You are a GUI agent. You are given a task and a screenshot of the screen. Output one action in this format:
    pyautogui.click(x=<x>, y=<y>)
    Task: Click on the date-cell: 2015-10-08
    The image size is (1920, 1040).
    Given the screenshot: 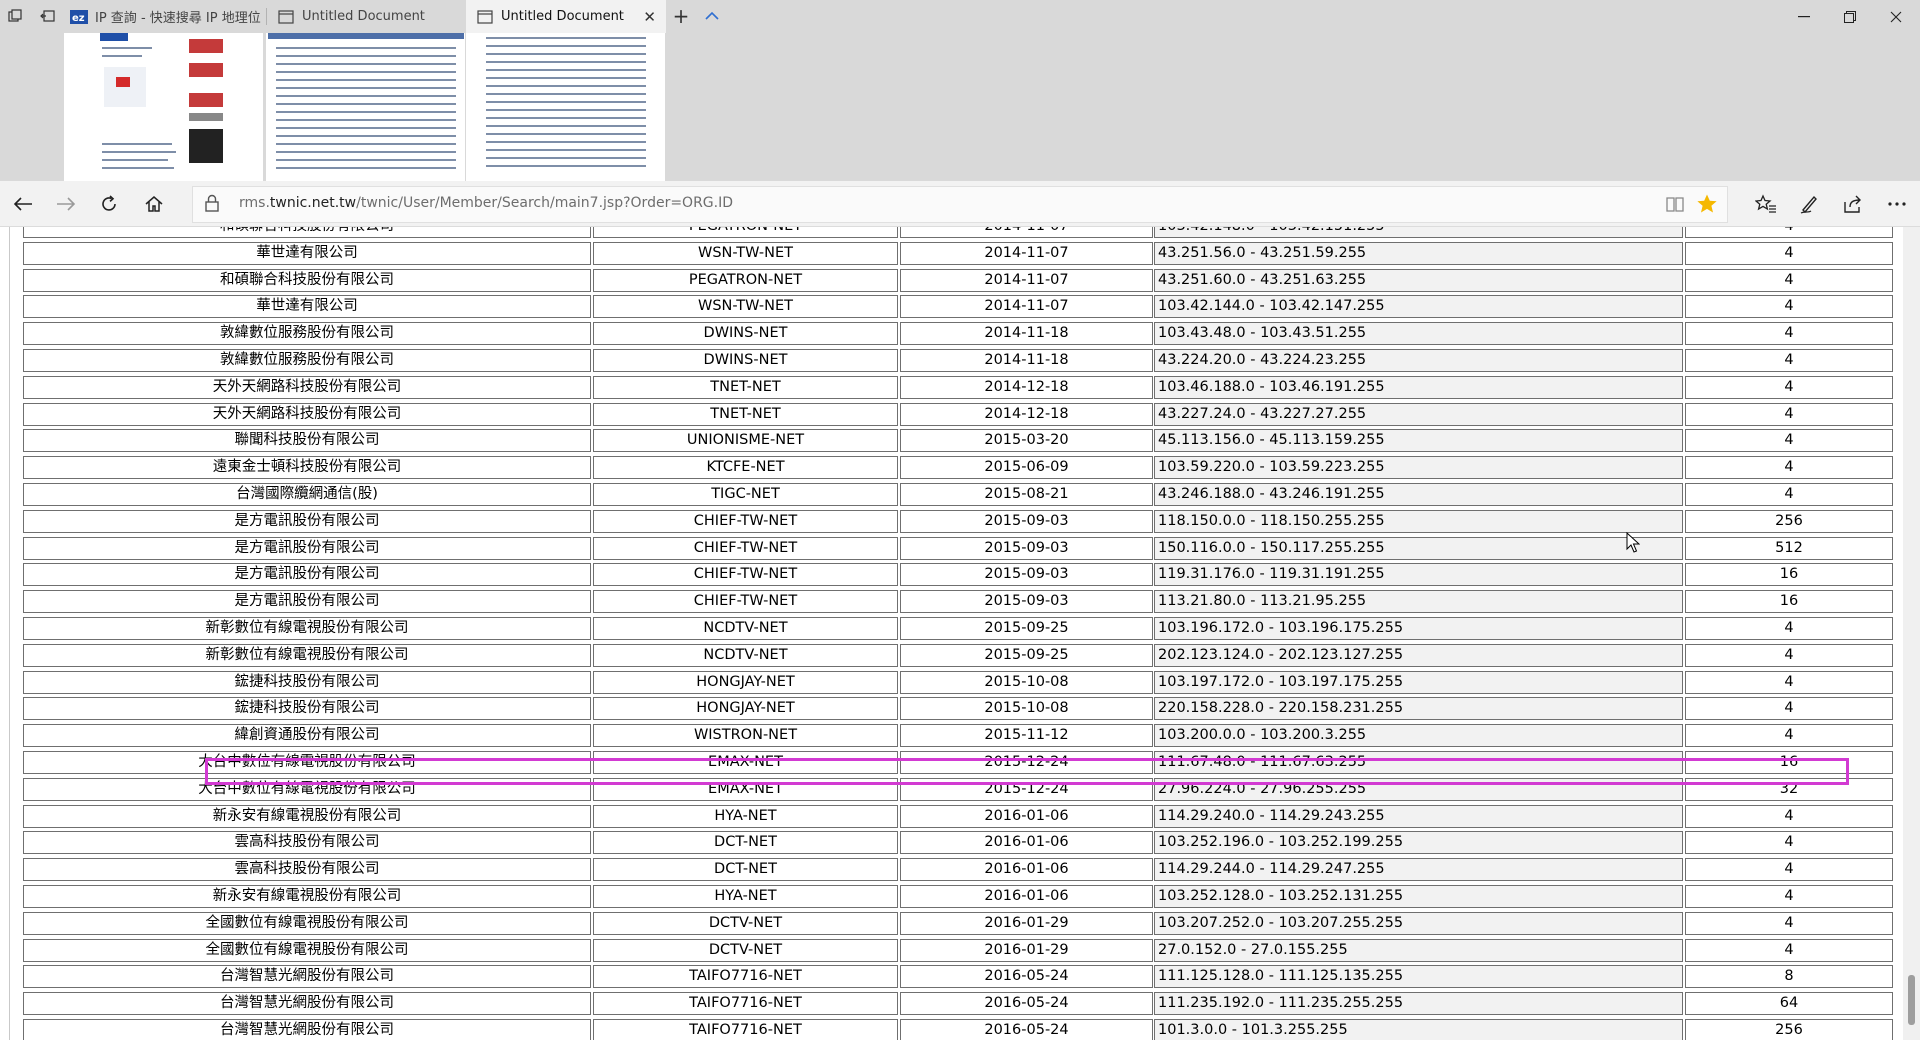 What is the action you would take?
    pyautogui.click(x=1026, y=709)
    